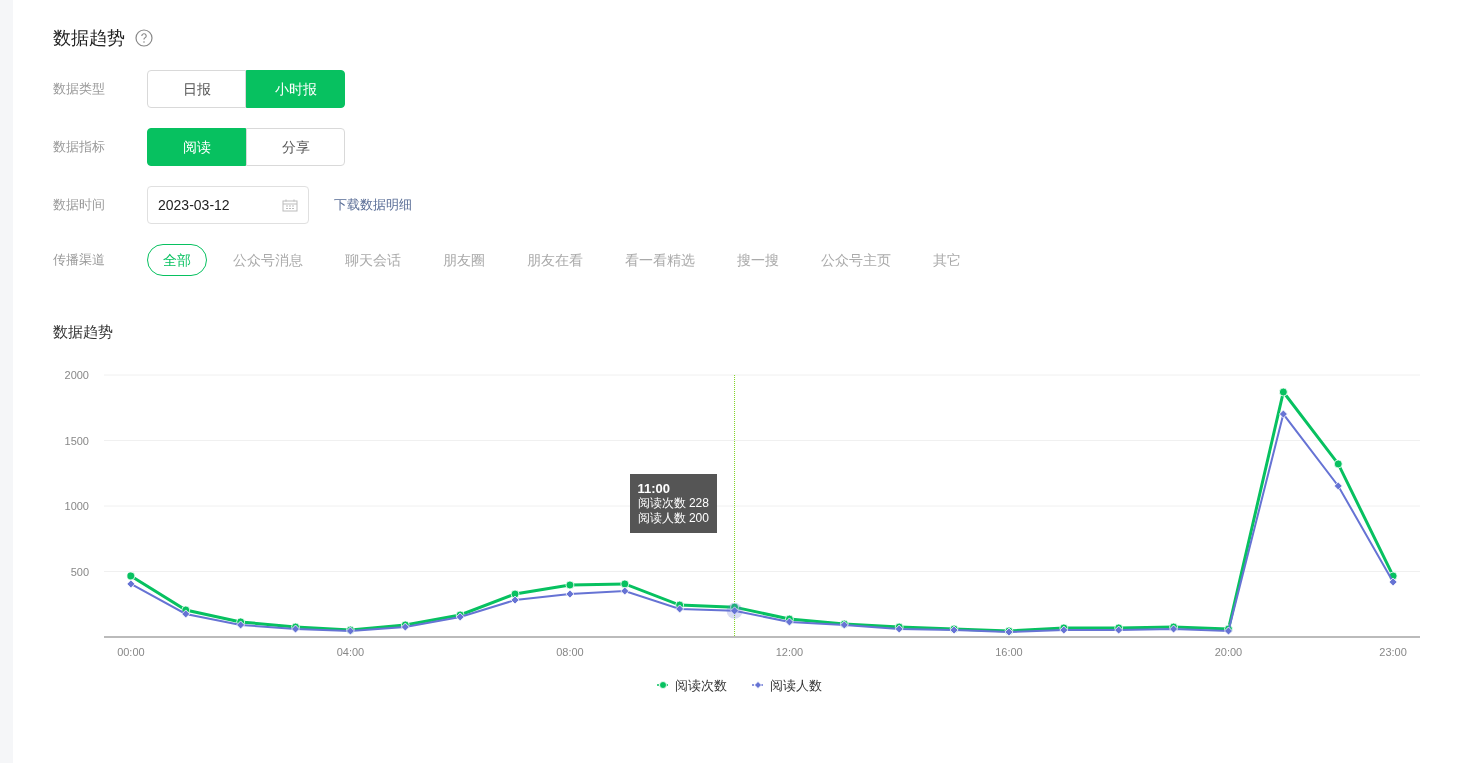  What do you see at coordinates (947, 260) in the screenshot?
I see `channel-chip: 其它` at bounding box center [947, 260].